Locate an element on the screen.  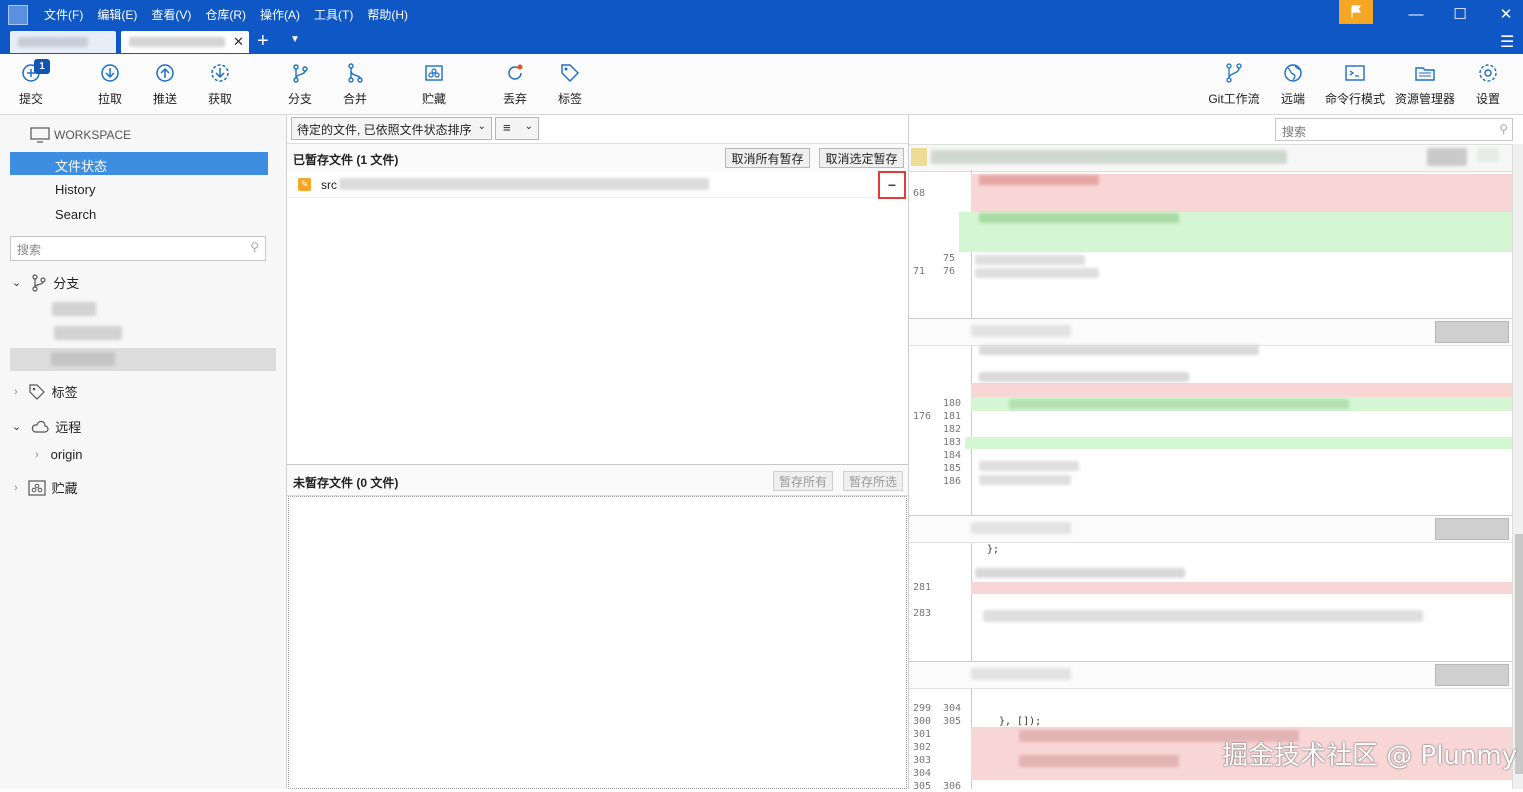
tag-button: 标签 is located at coordinates (570, 85).